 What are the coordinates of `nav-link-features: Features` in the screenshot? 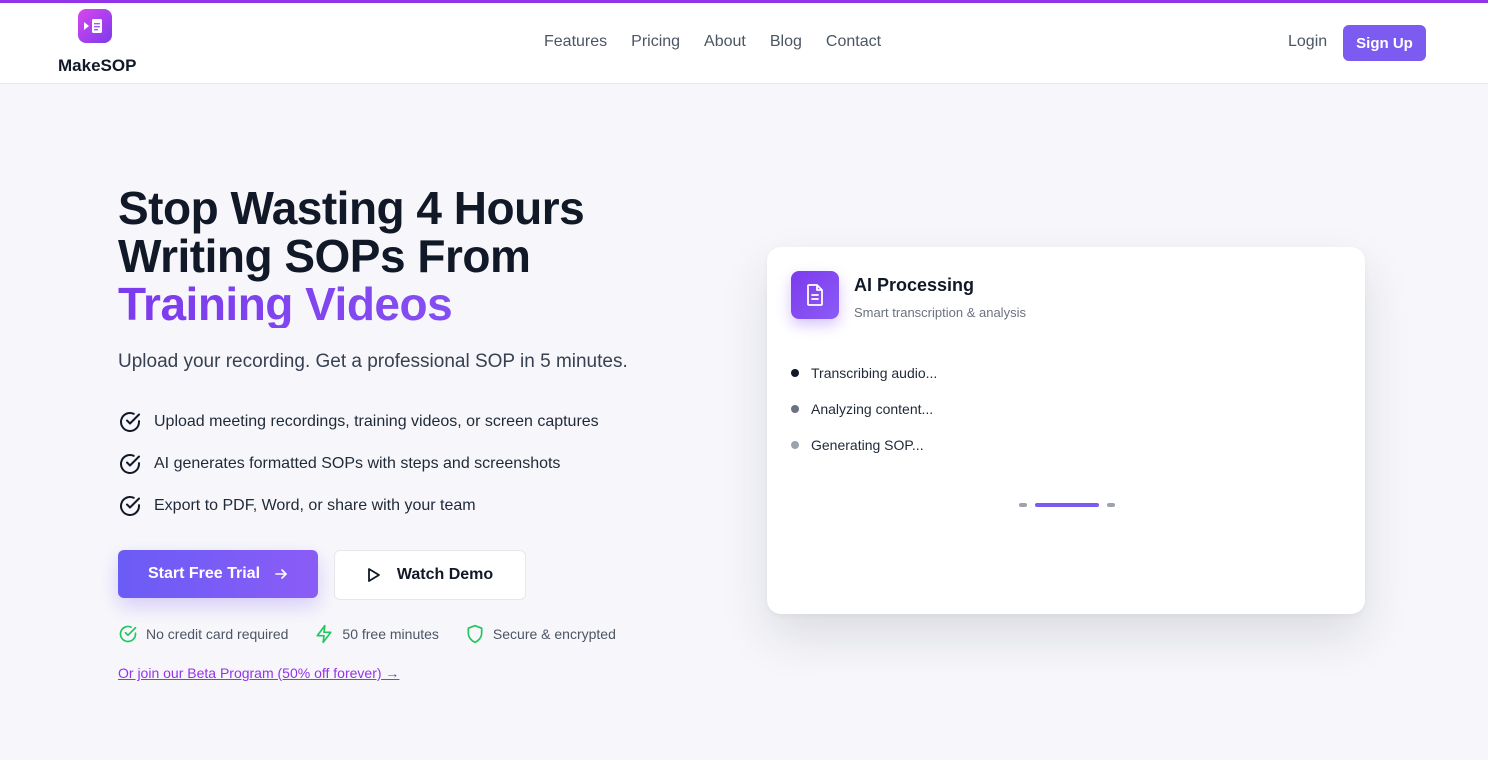 It's located at (575, 44).